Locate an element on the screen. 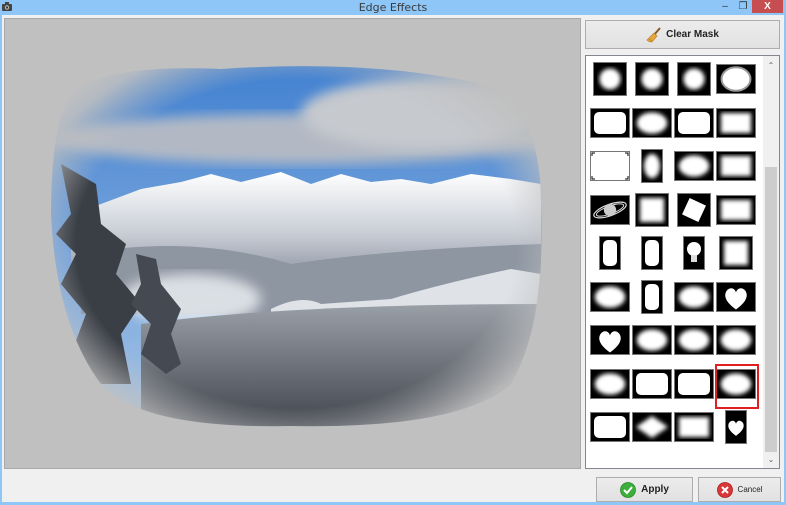 This screenshot has width=786, height=505. mask-thumbnail-soft-rect is located at coordinates (736, 122).